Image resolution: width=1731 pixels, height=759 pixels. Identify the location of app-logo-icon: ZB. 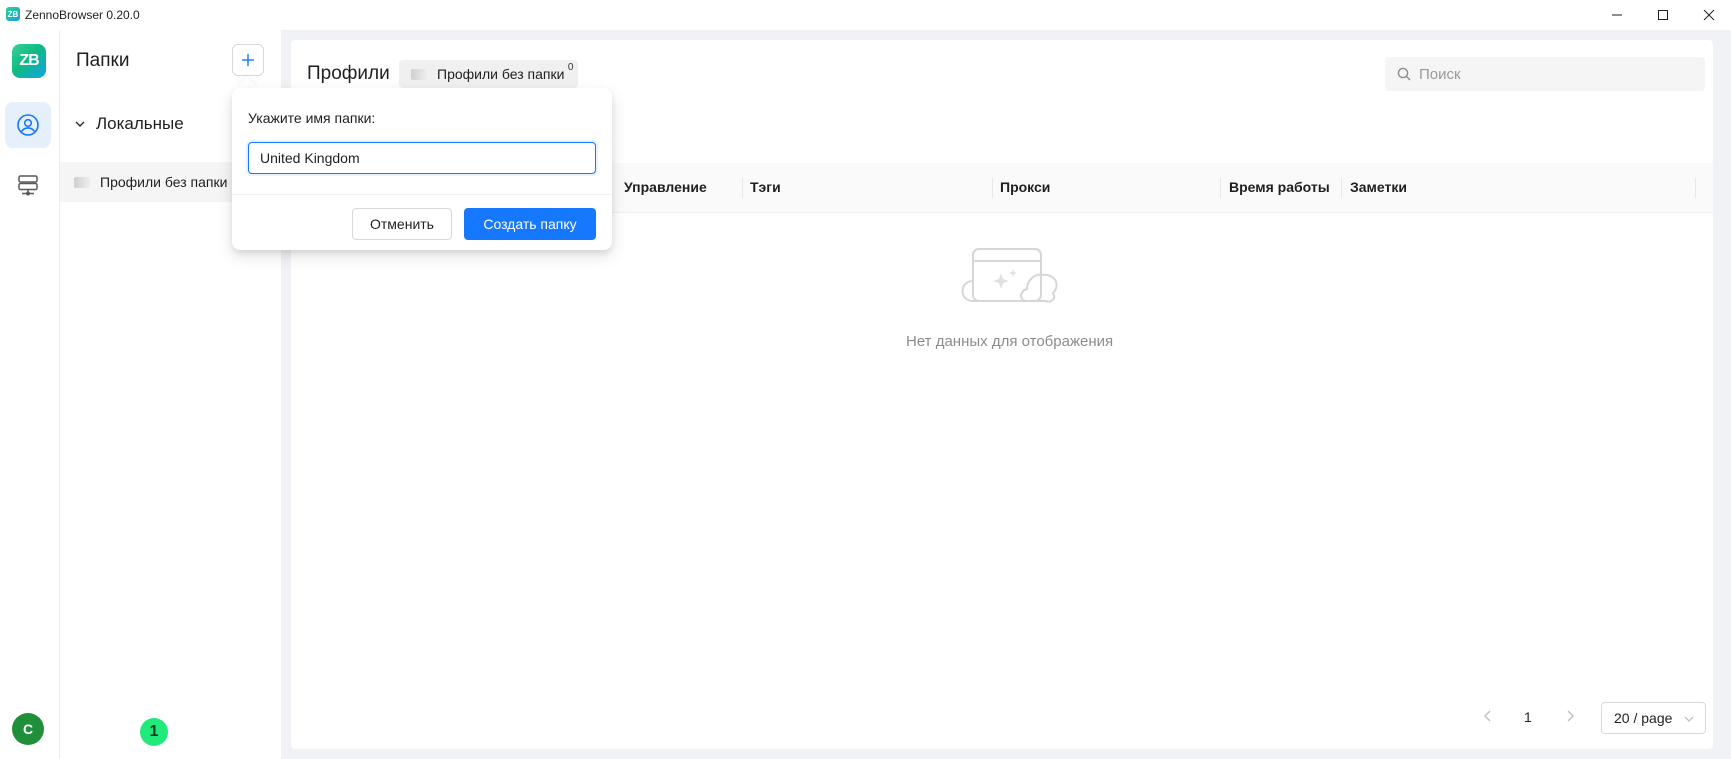
(13, 14).